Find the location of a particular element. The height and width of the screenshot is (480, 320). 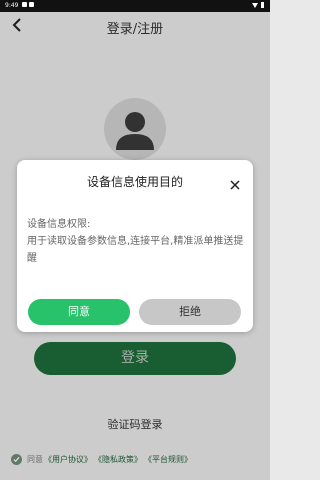

notification-icons is located at coordinates (28, 4).